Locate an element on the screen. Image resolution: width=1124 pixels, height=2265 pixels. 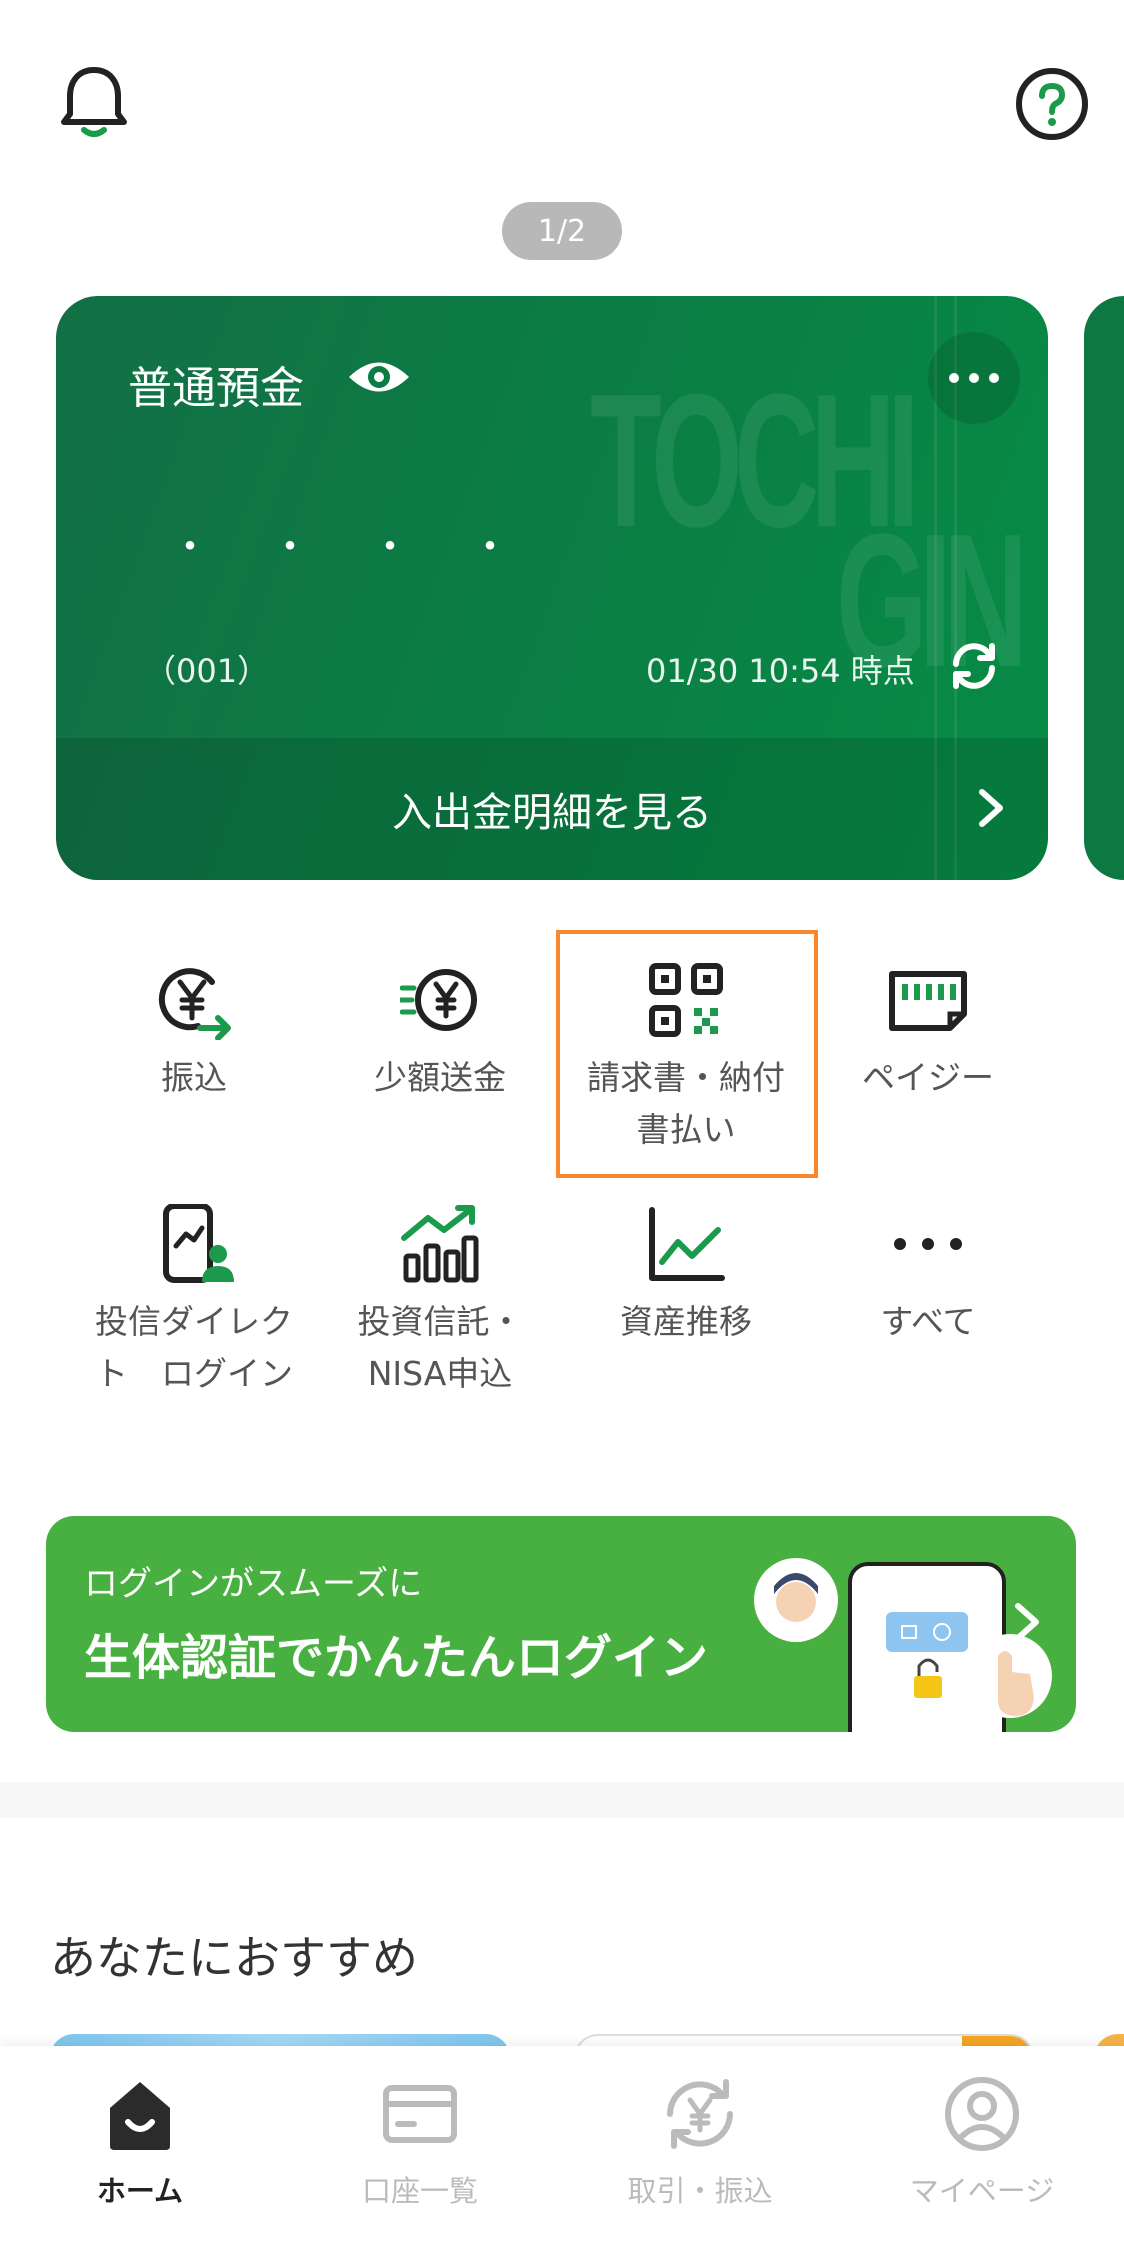
eye-icon is located at coordinates (379, 377).